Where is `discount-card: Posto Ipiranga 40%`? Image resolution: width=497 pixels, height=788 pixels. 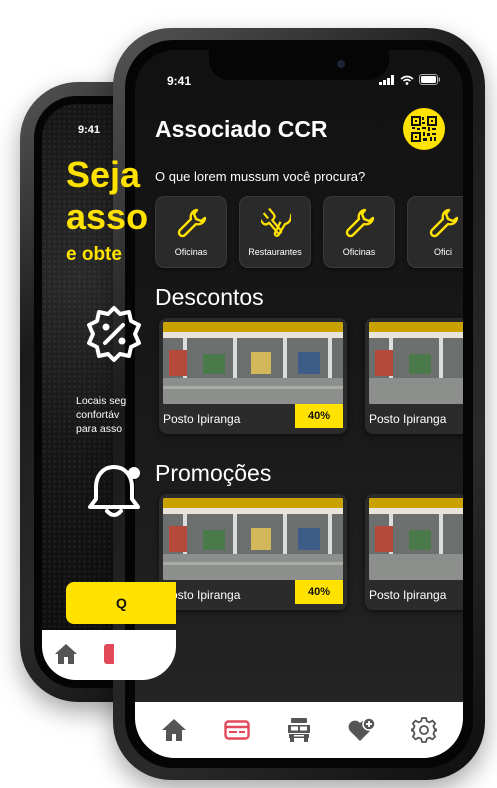 discount-card: Posto Ipiranga 40% is located at coordinates (253, 376).